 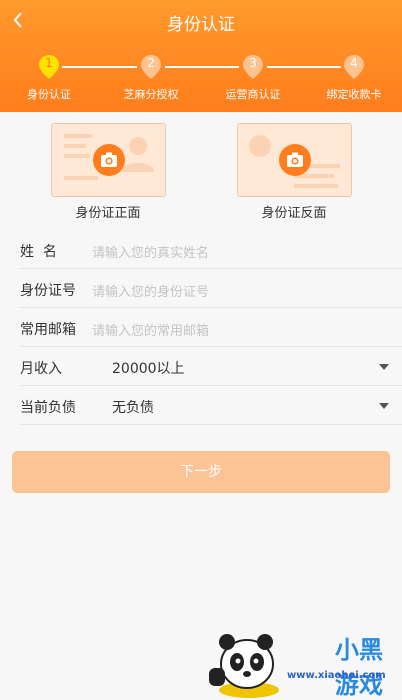 What do you see at coordinates (201, 472) in the screenshot?
I see `next-step-button: 下一步` at bounding box center [201, 472].